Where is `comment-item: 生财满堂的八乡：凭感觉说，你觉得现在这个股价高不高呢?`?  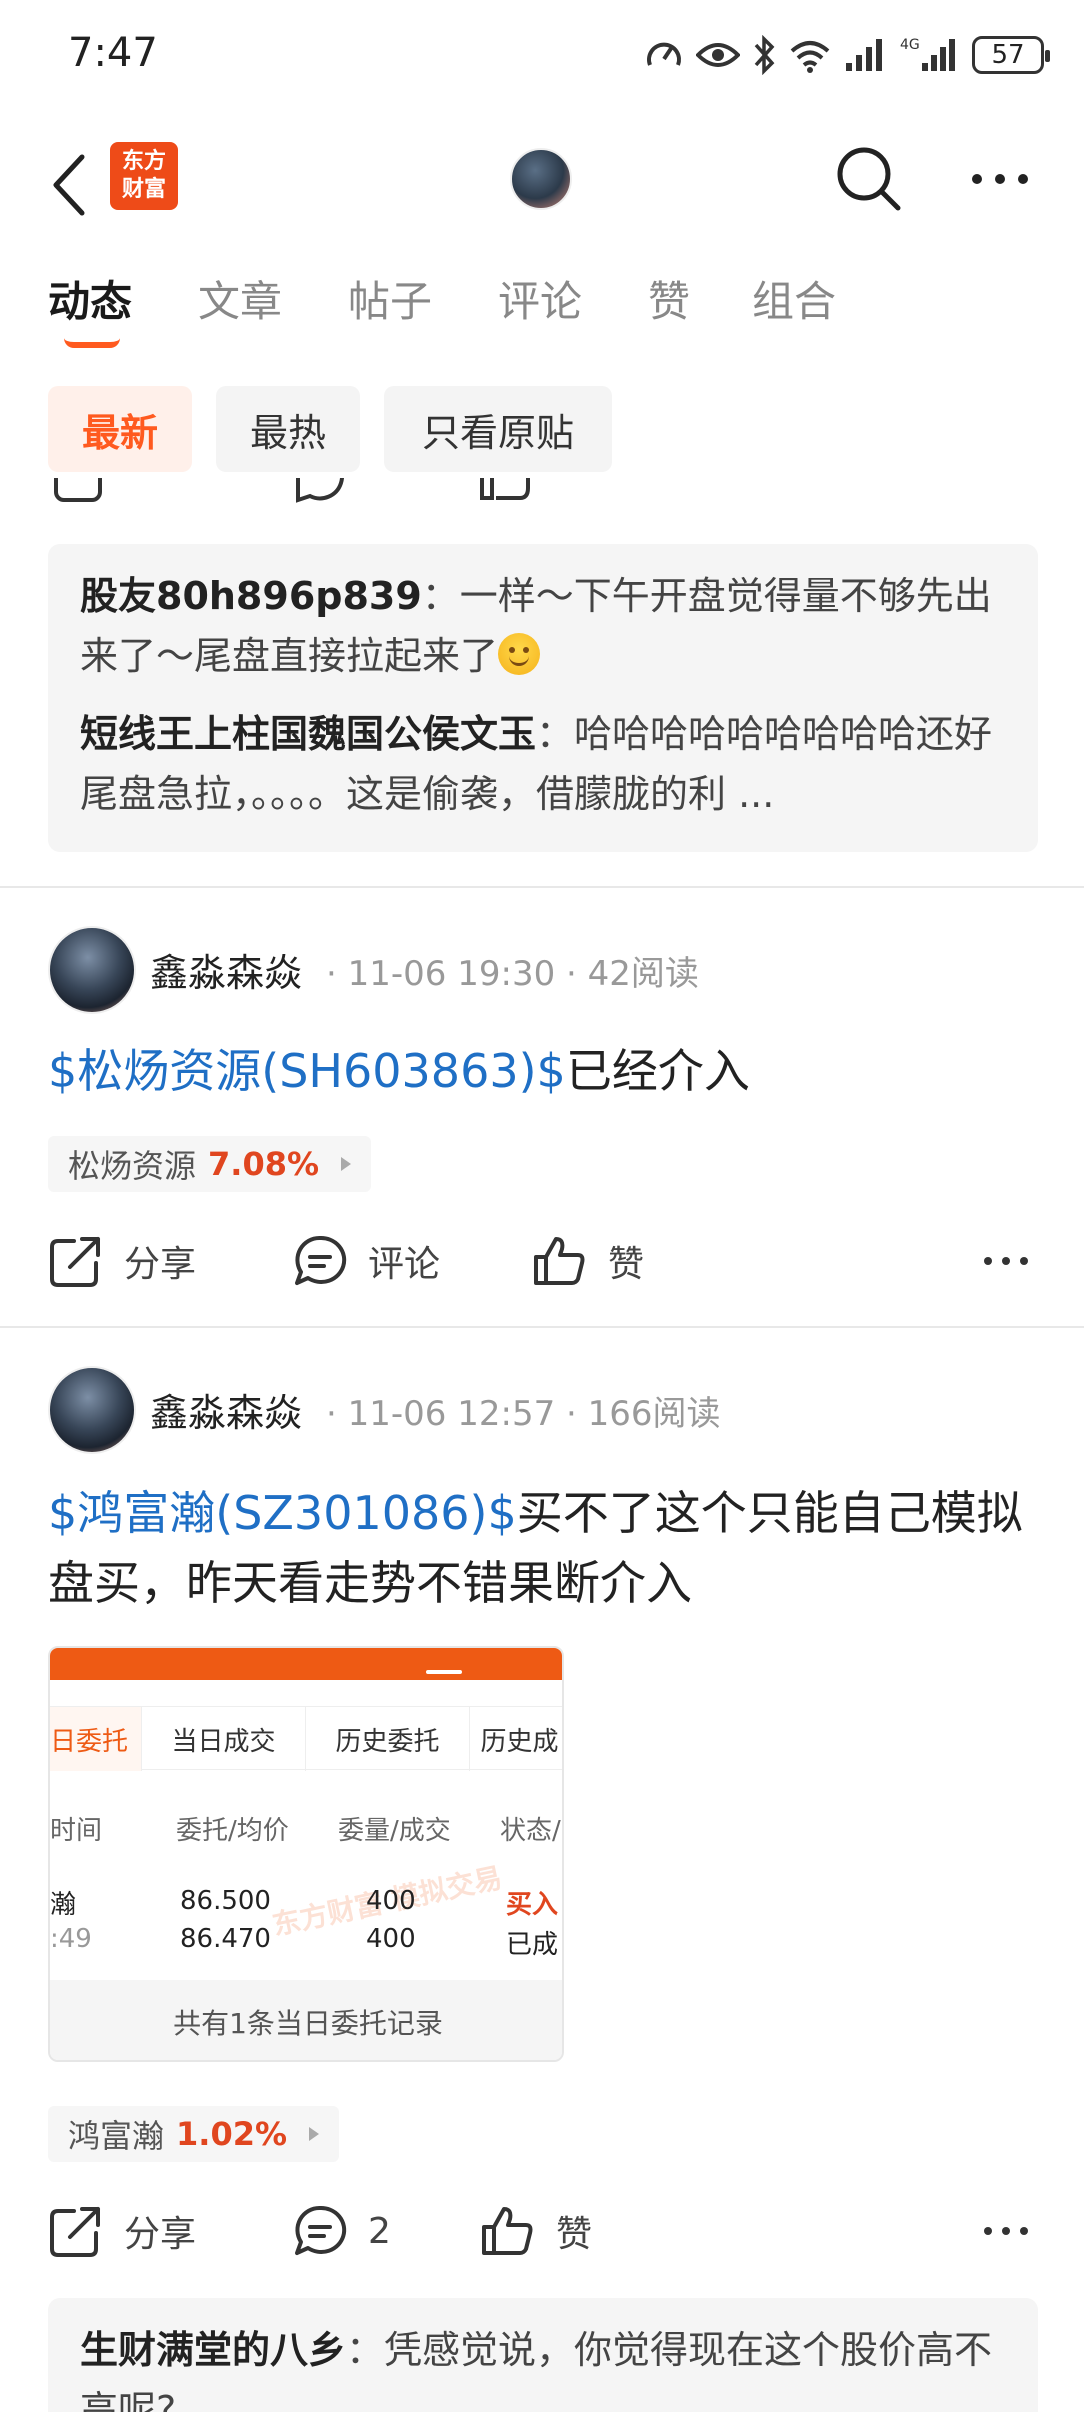
comment-item: 生财满堂的八乡：凭感觉说，你觉得现在这个股价高不高呢? is located at coordinates (543, 2366).